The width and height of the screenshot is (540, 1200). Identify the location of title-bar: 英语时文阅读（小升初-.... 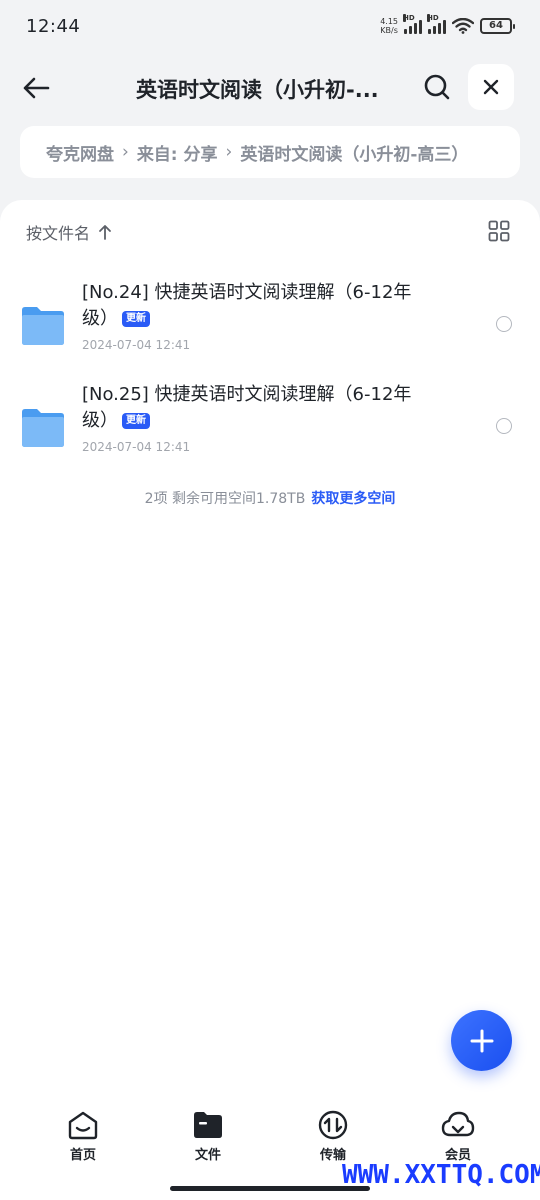
(270, 87).